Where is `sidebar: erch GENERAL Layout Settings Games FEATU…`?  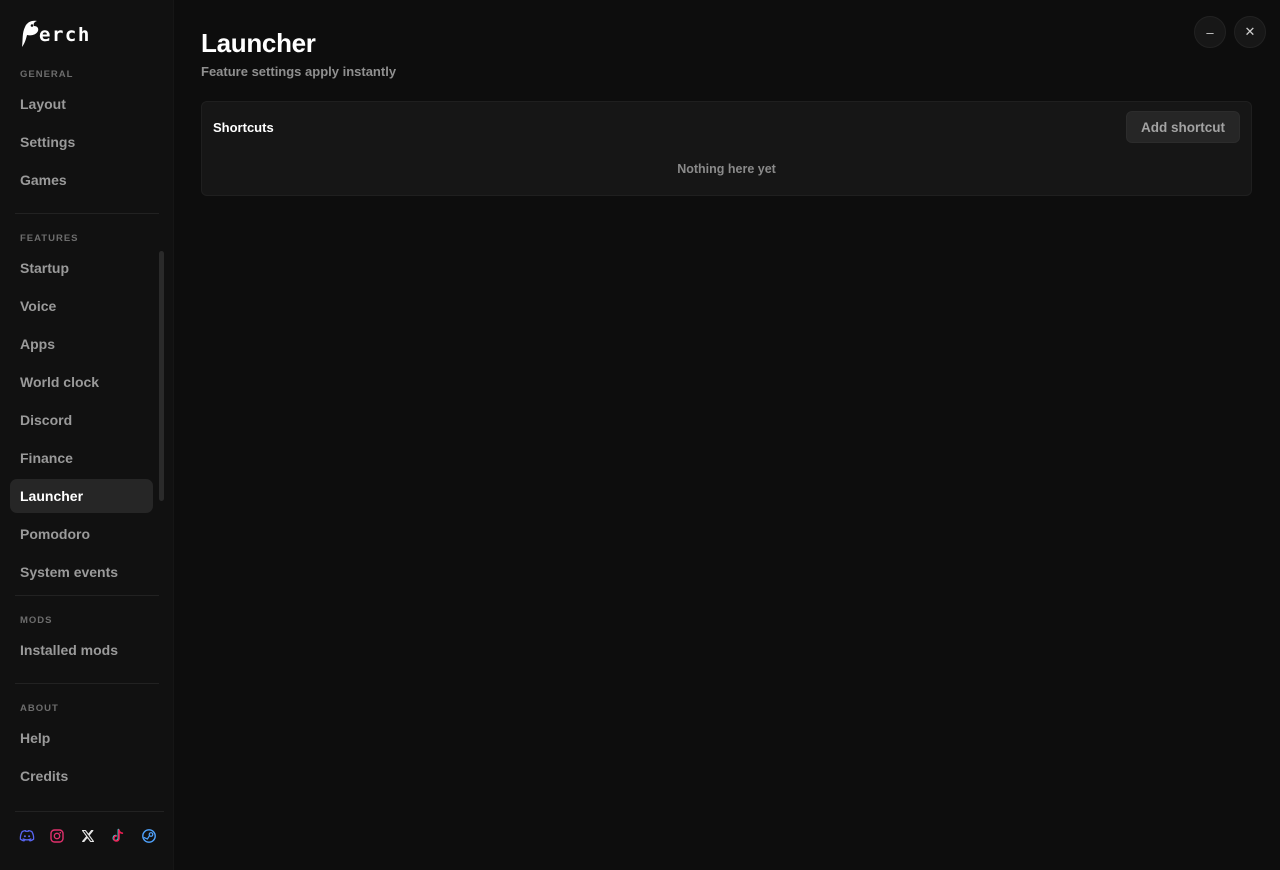 sidebar: erch GENERAL Layout Settings Games FEATU… is located at coordinates (87, 435).